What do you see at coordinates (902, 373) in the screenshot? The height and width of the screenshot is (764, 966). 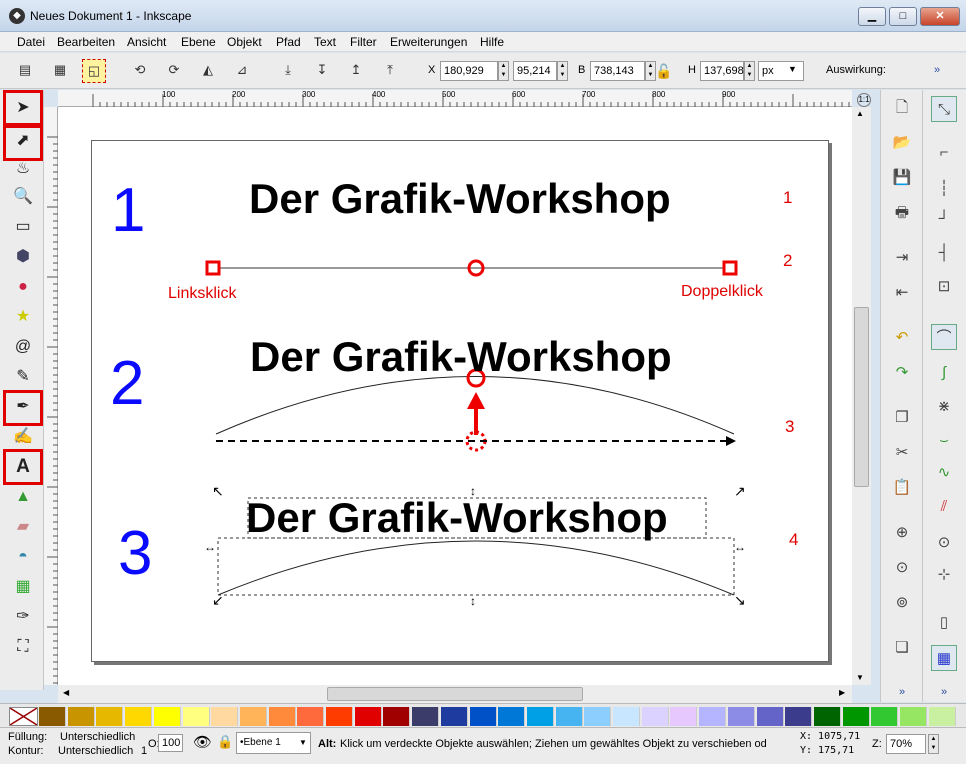 I see `redo-icon: ↷` at bounding box center [902, 373].